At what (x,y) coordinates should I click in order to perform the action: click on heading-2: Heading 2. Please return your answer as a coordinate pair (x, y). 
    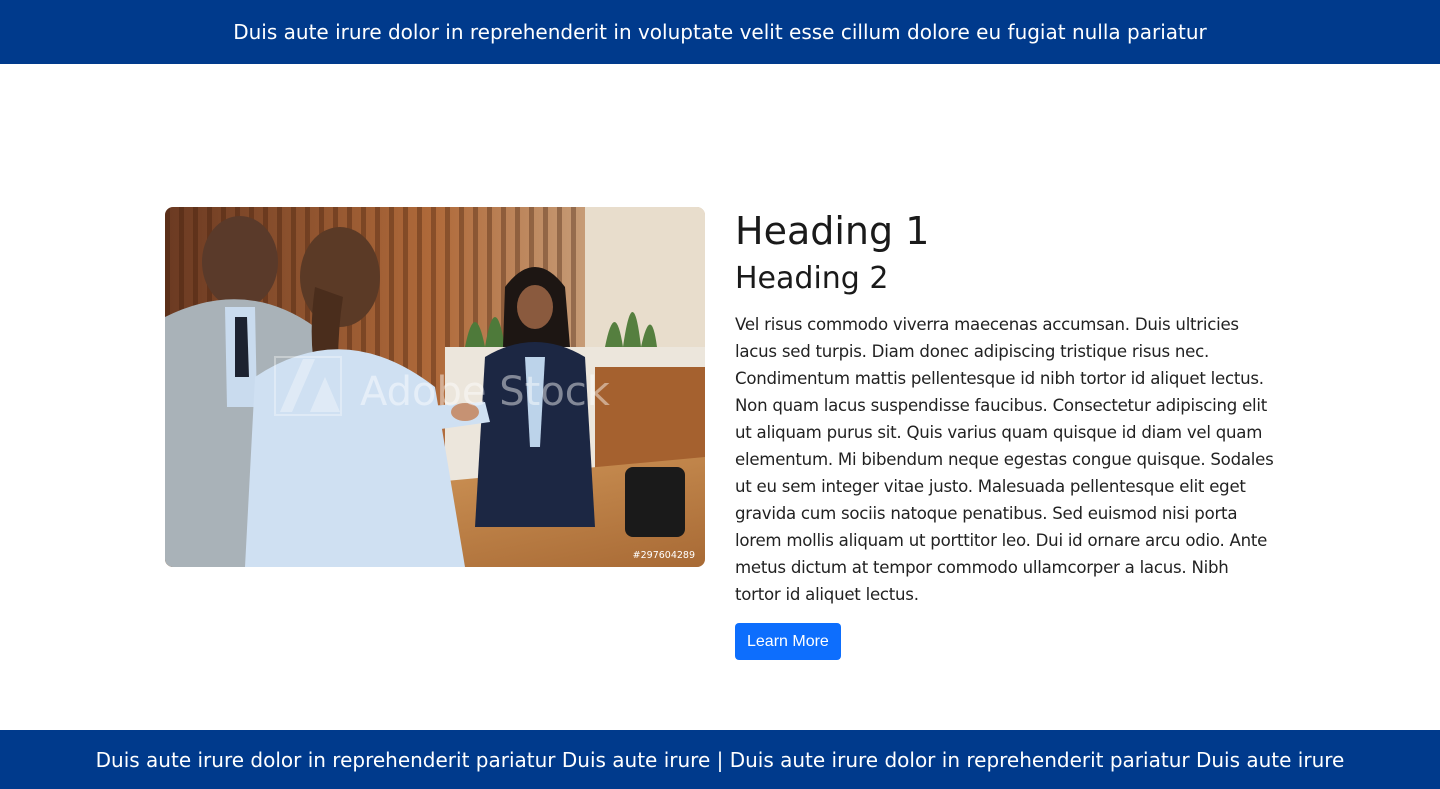
    Looking at the image, I should click on (812, 278).